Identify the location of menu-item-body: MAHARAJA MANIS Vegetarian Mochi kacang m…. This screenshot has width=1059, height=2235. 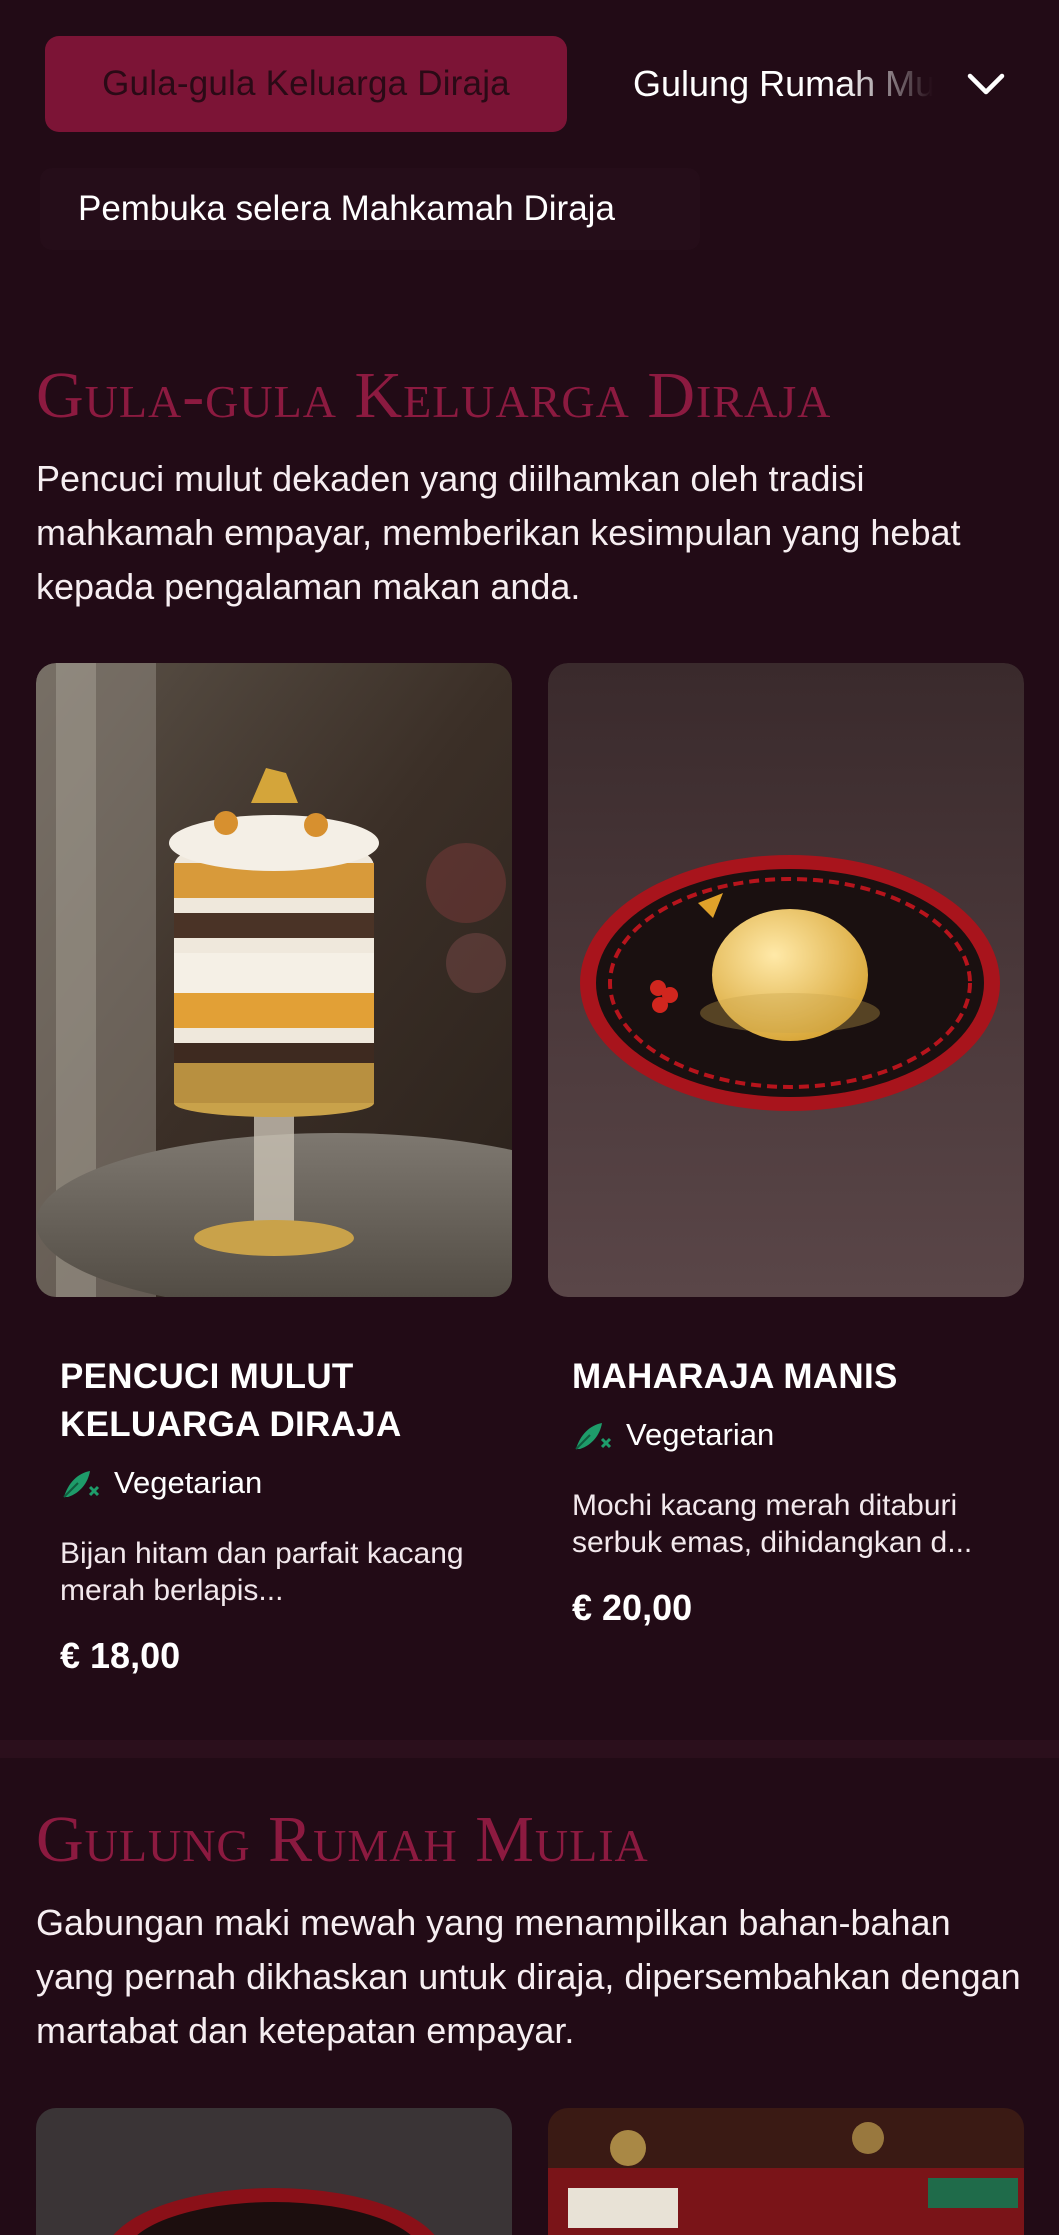
(792, 1491).